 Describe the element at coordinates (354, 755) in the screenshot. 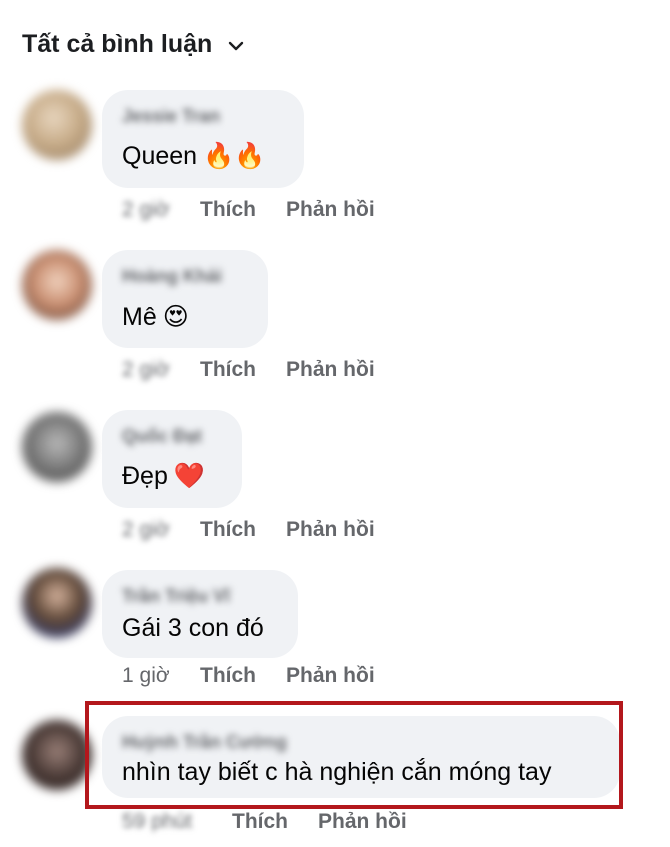

I see `highlight-box` at that location.